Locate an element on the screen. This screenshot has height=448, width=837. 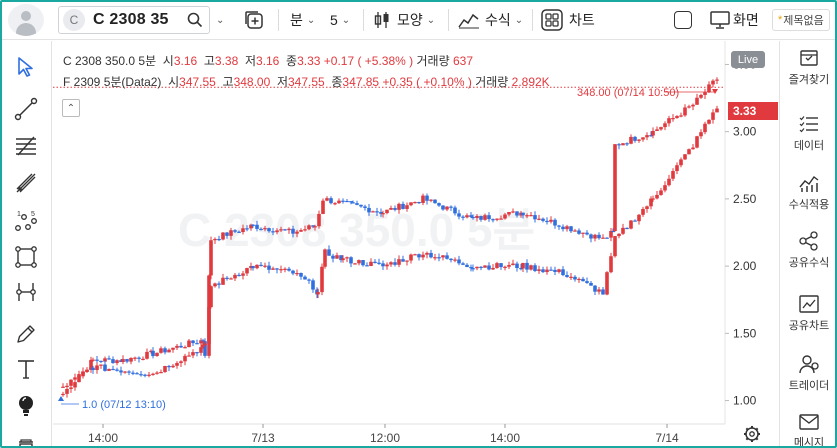
pattern-tool: 51 is located at coordinates (26, 221).